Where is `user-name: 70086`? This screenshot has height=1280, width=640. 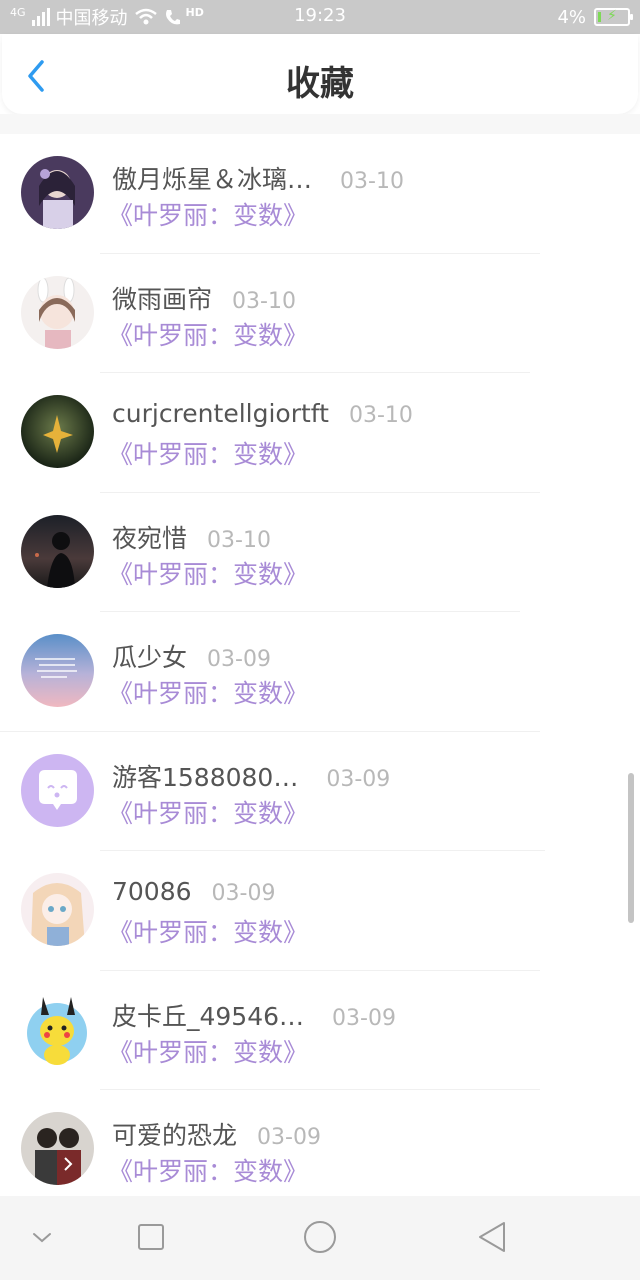 user-name: 70086 is located at coordinates (152, 891).